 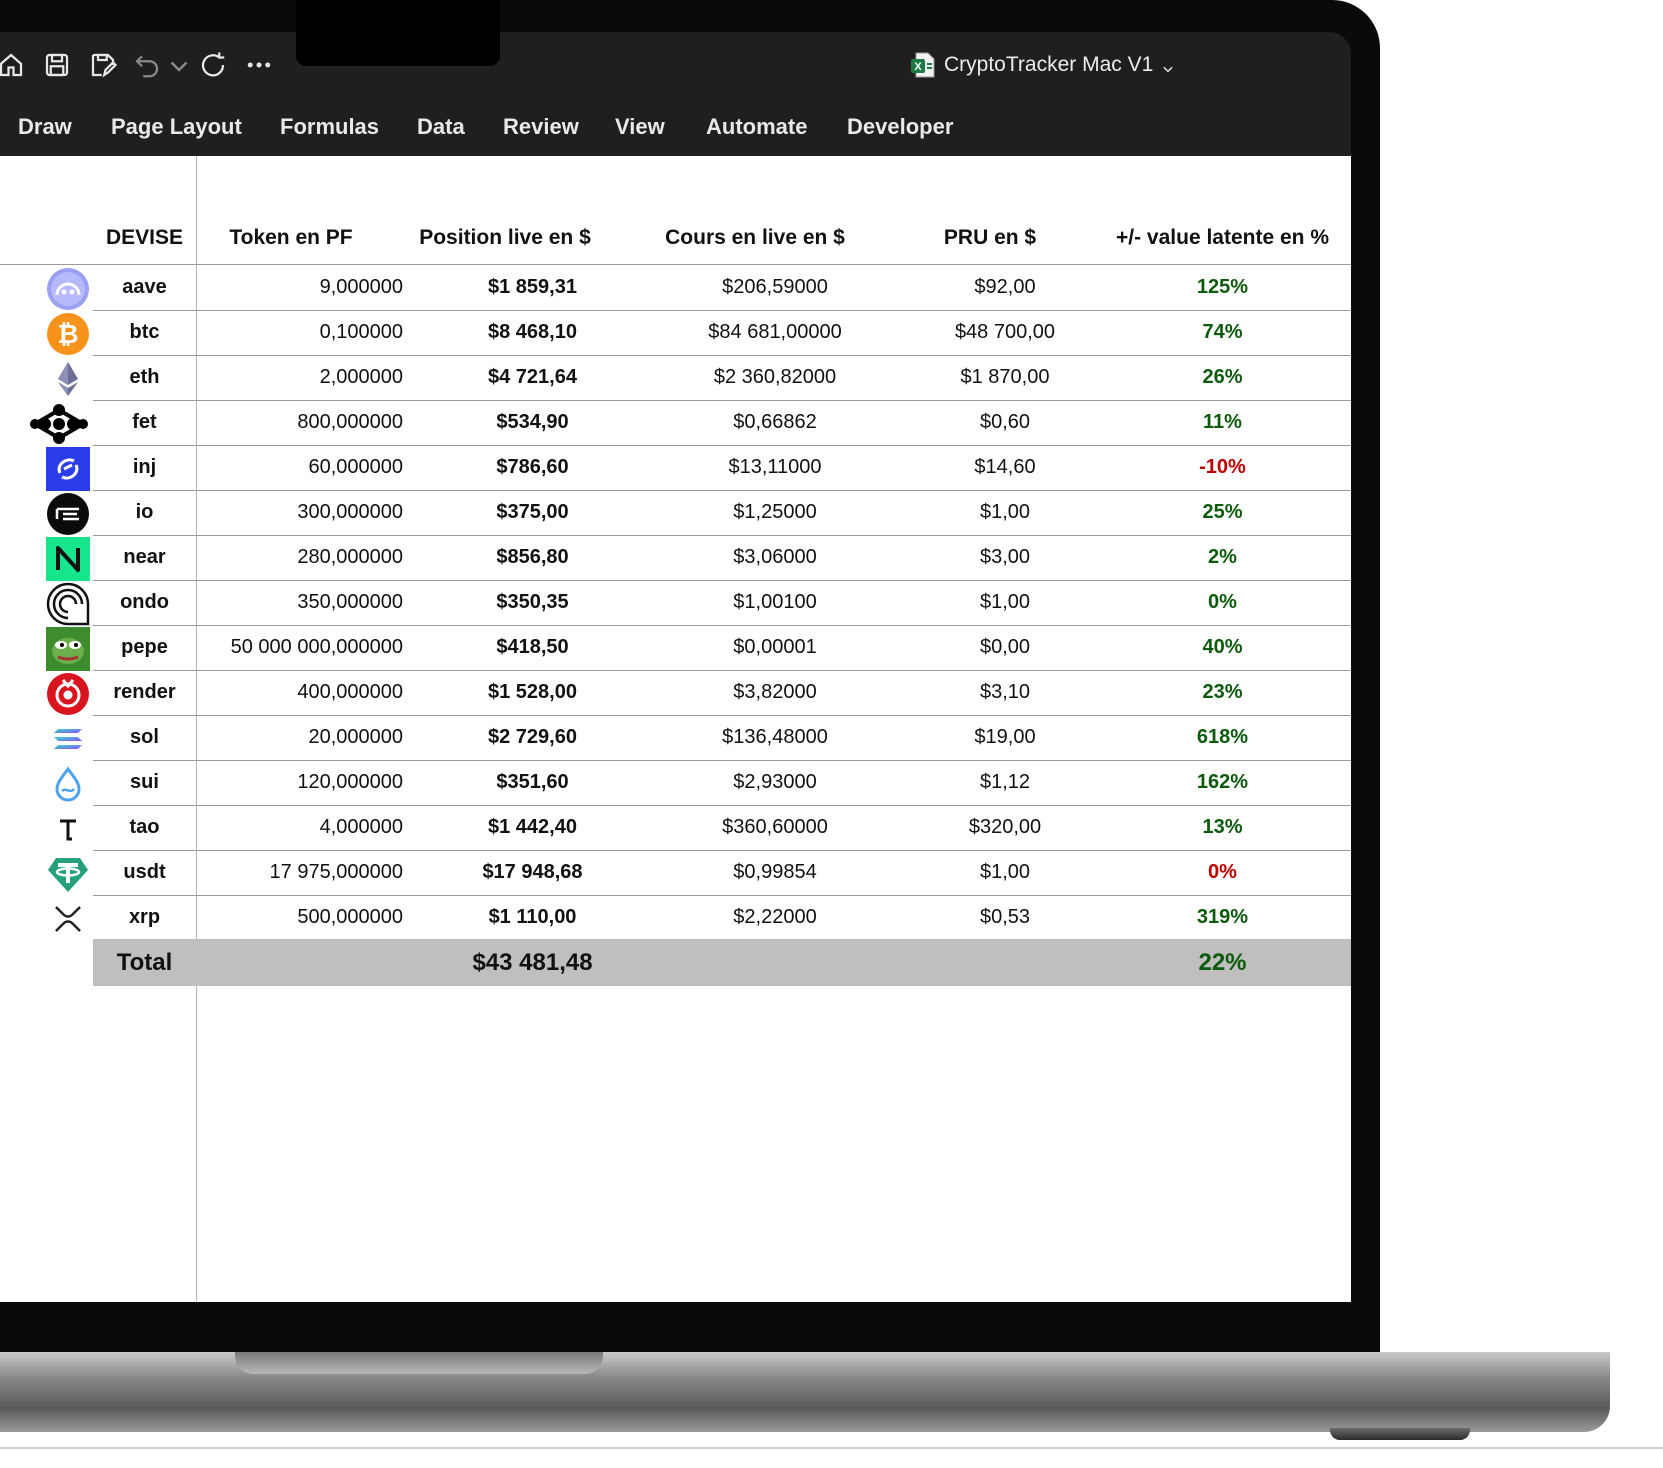 I want to click on cell-devise: near, so click(x=144, y=557).